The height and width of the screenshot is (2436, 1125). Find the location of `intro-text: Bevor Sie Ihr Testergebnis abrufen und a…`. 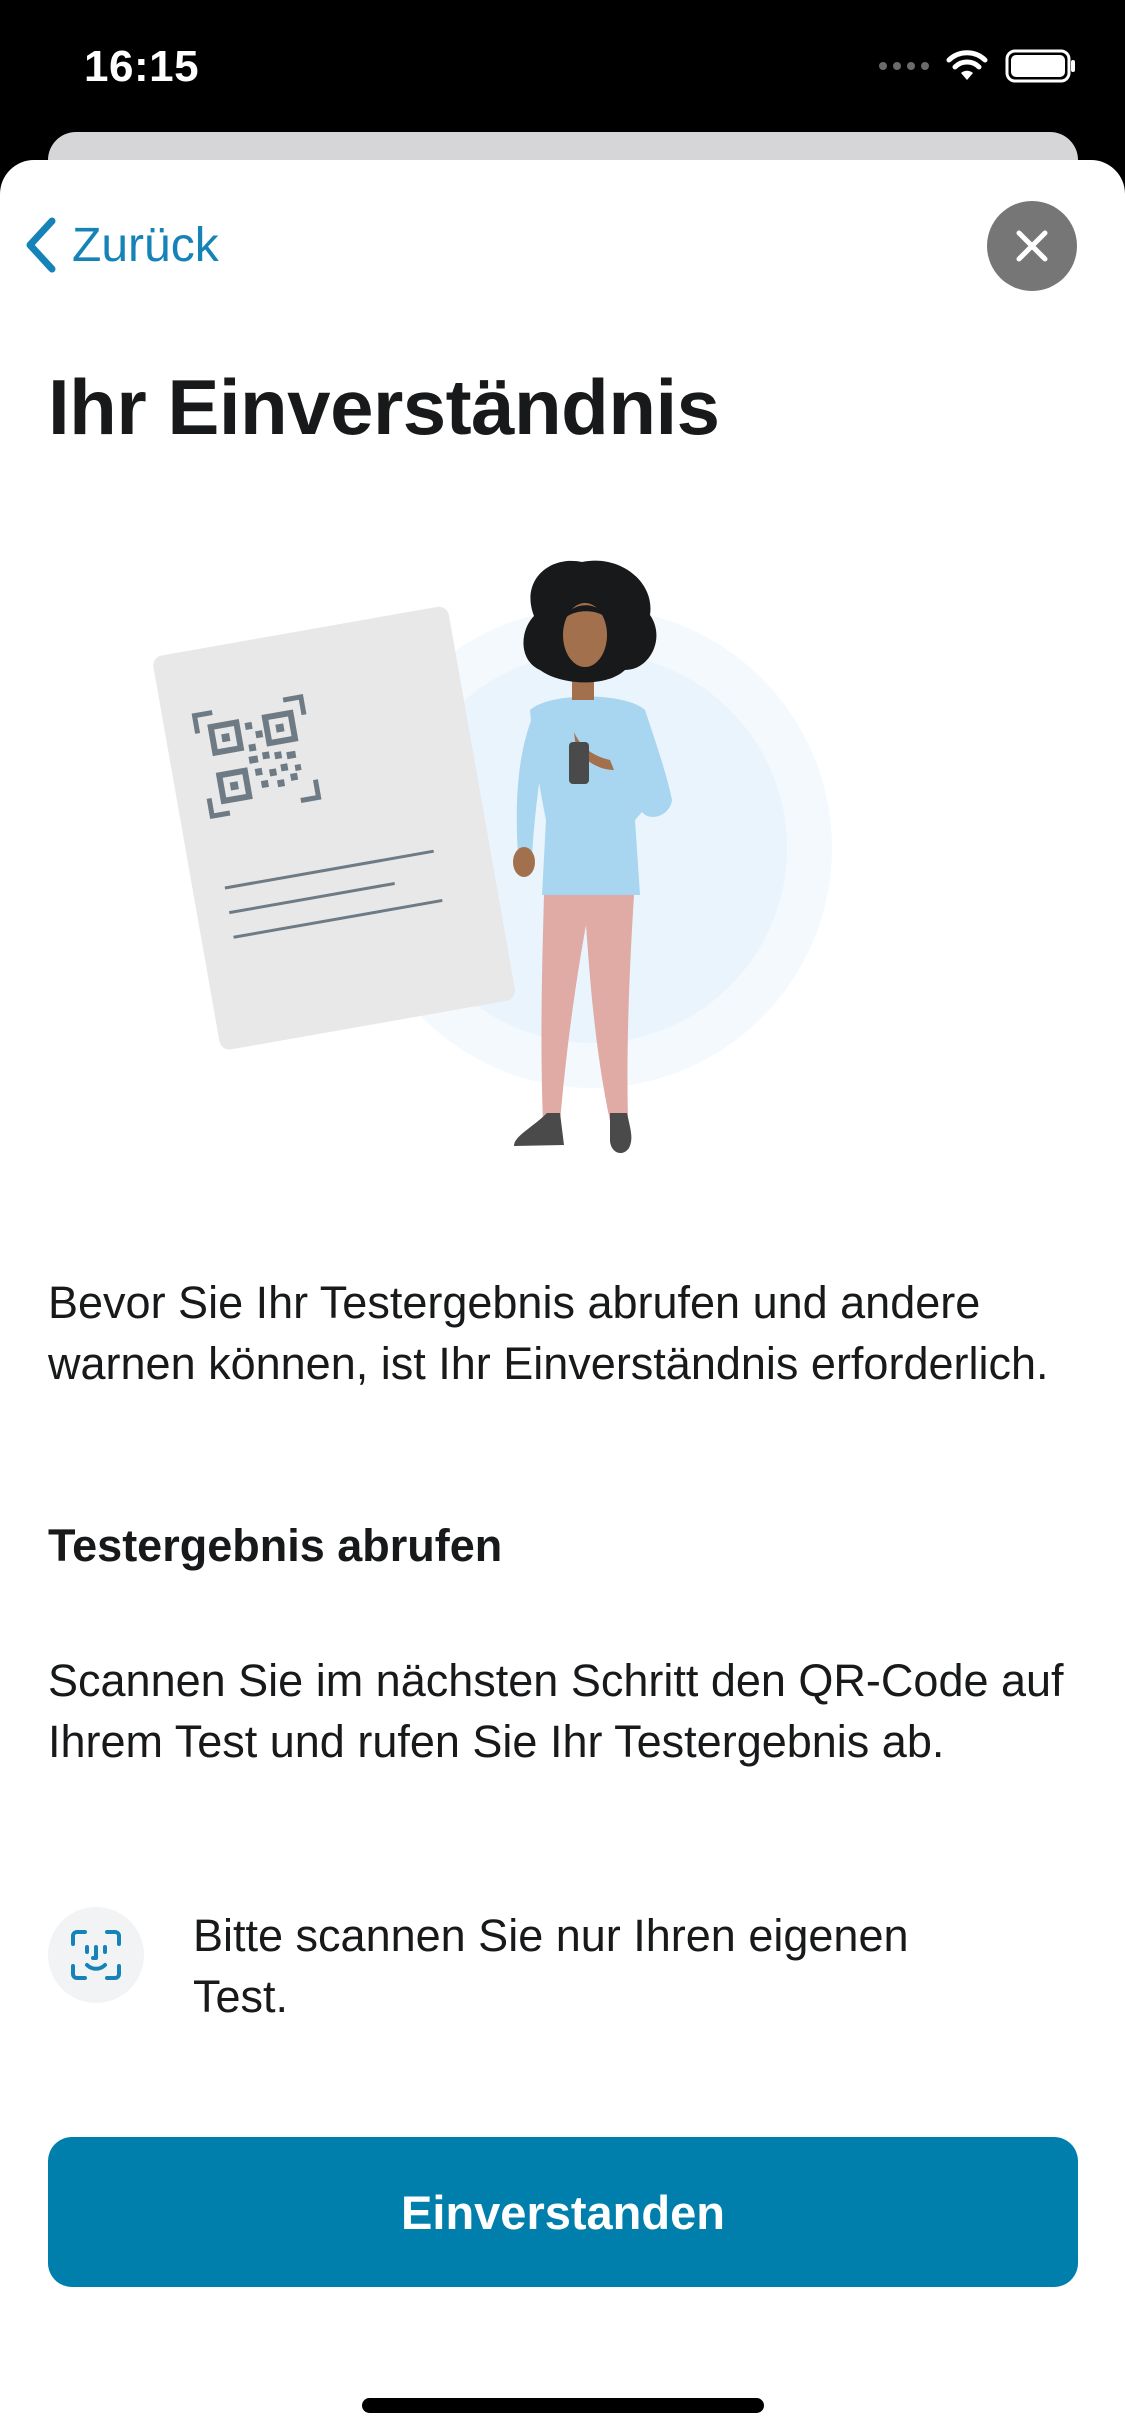

intro-text: Bevor Sie Ihr Testergebnis abrufen und a… is located at coordinates (548, 1333).